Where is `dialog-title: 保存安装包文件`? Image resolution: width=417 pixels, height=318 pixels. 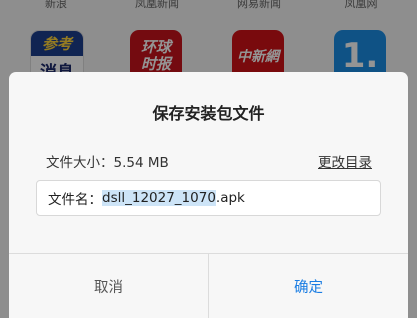 dialog-title: 保存安装包文件 is located at coordinates (208, 113).